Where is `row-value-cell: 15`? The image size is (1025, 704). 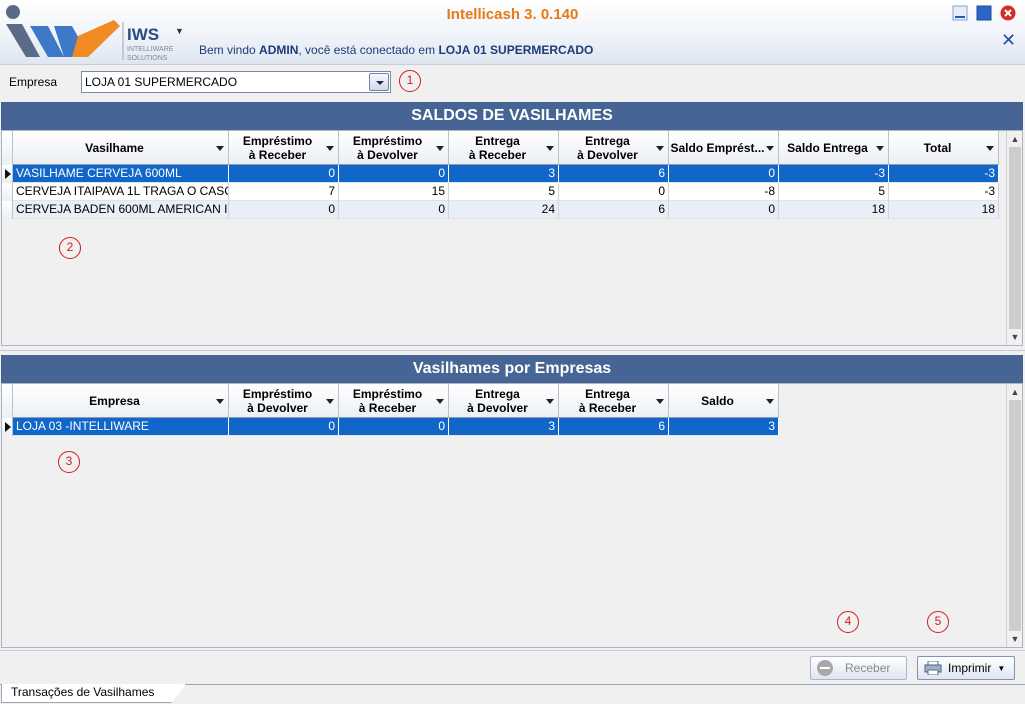
row-value-cell: 15 is located at coordinates (394, 192).